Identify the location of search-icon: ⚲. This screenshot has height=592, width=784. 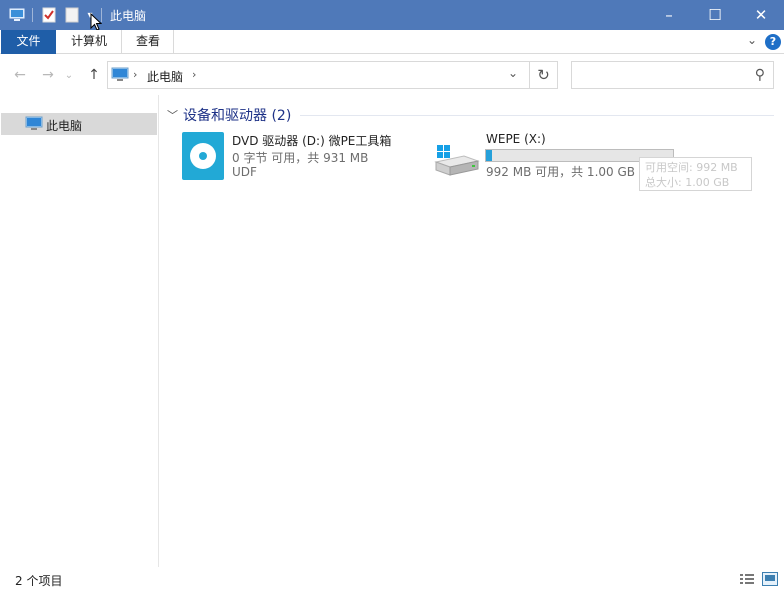
(760, 75).